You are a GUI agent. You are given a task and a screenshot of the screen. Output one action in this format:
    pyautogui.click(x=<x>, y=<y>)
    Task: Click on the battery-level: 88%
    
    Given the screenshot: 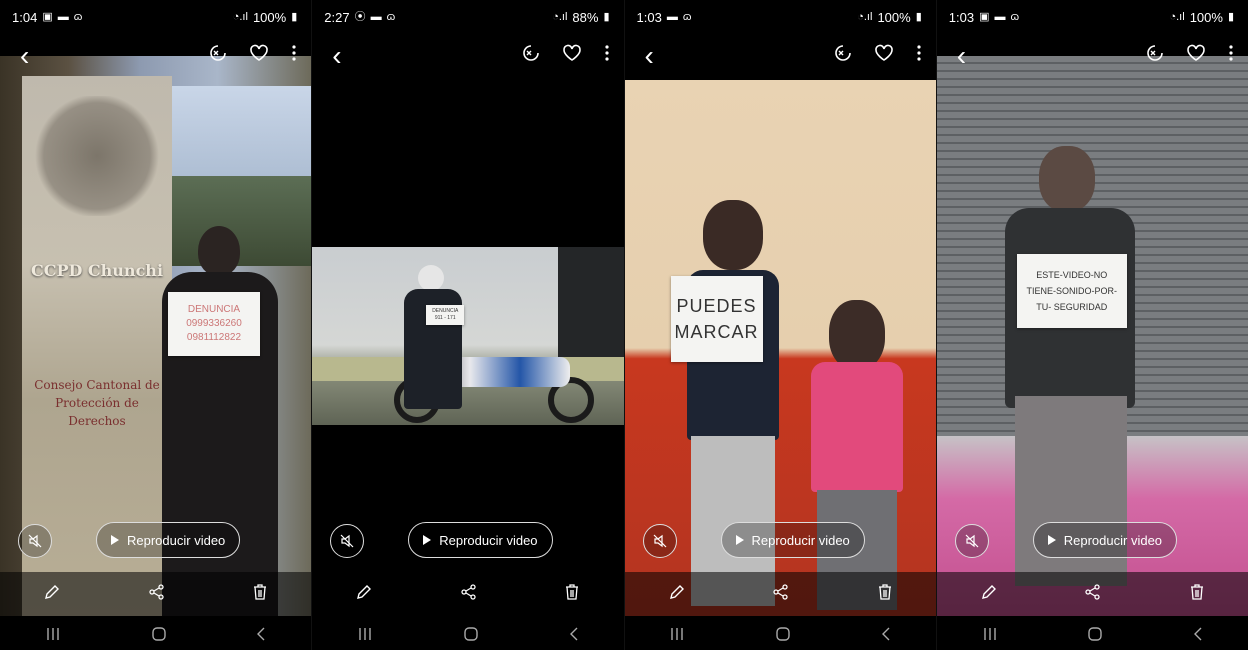 What is the action you would take?
    pyautogui.click(x=585, y=17)
    